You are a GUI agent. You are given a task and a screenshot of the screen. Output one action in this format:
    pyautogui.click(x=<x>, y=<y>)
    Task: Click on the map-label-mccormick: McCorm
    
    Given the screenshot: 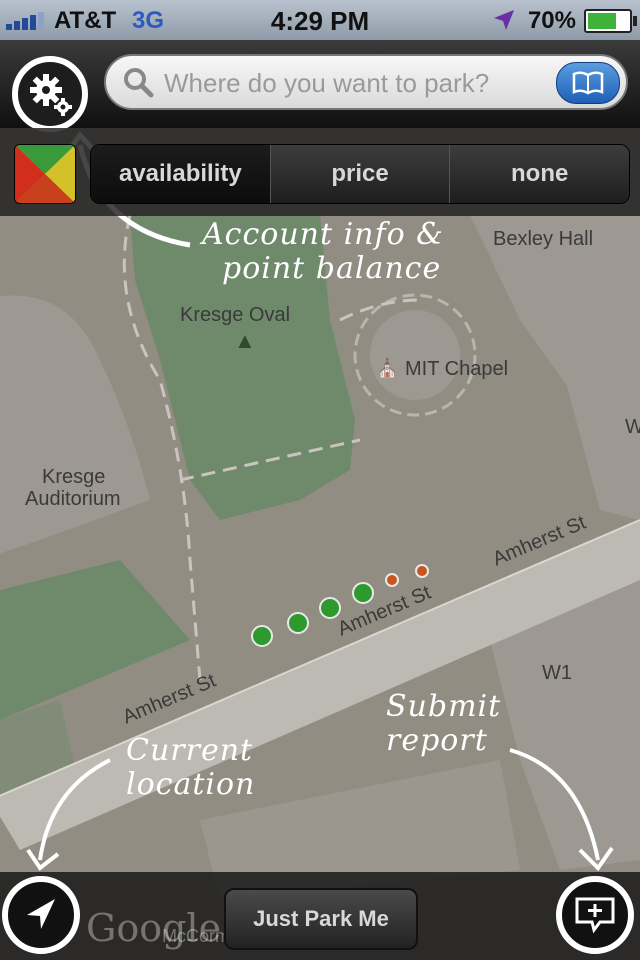 What is the action you would take?
    pyautogui.click(x=196, y=936)
    